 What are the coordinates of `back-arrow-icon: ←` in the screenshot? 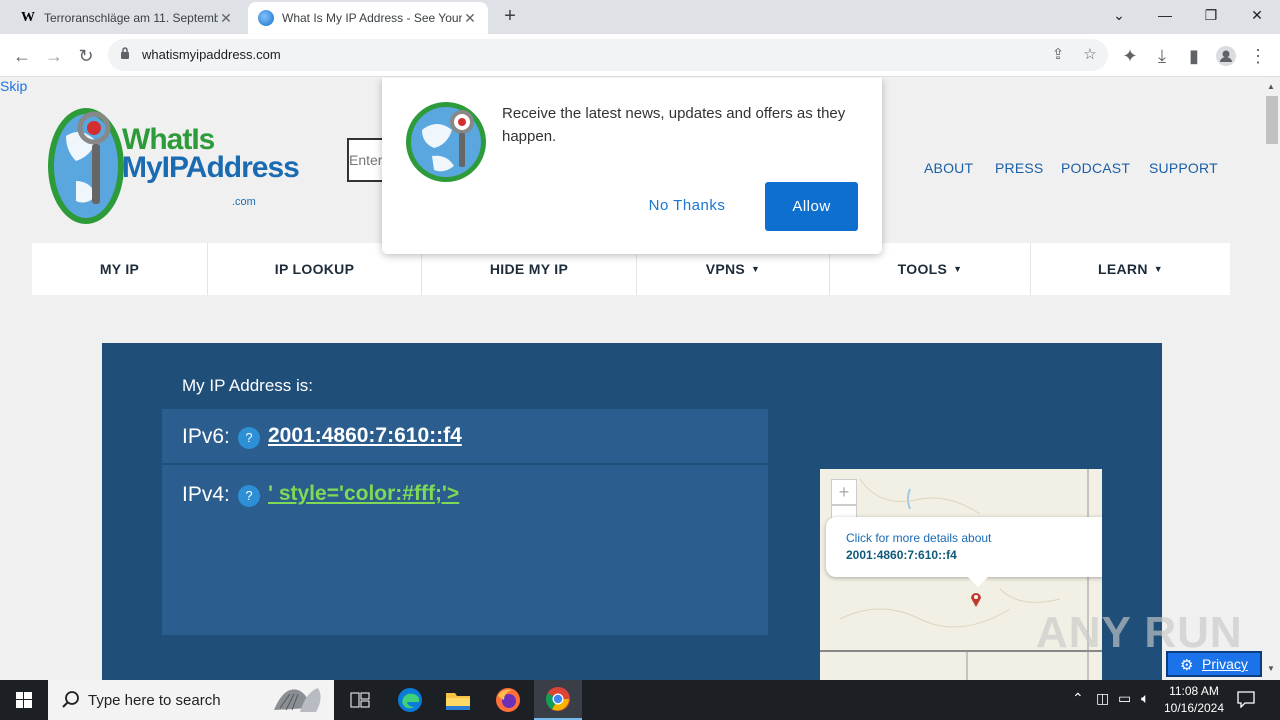 It's located at (22, 56).